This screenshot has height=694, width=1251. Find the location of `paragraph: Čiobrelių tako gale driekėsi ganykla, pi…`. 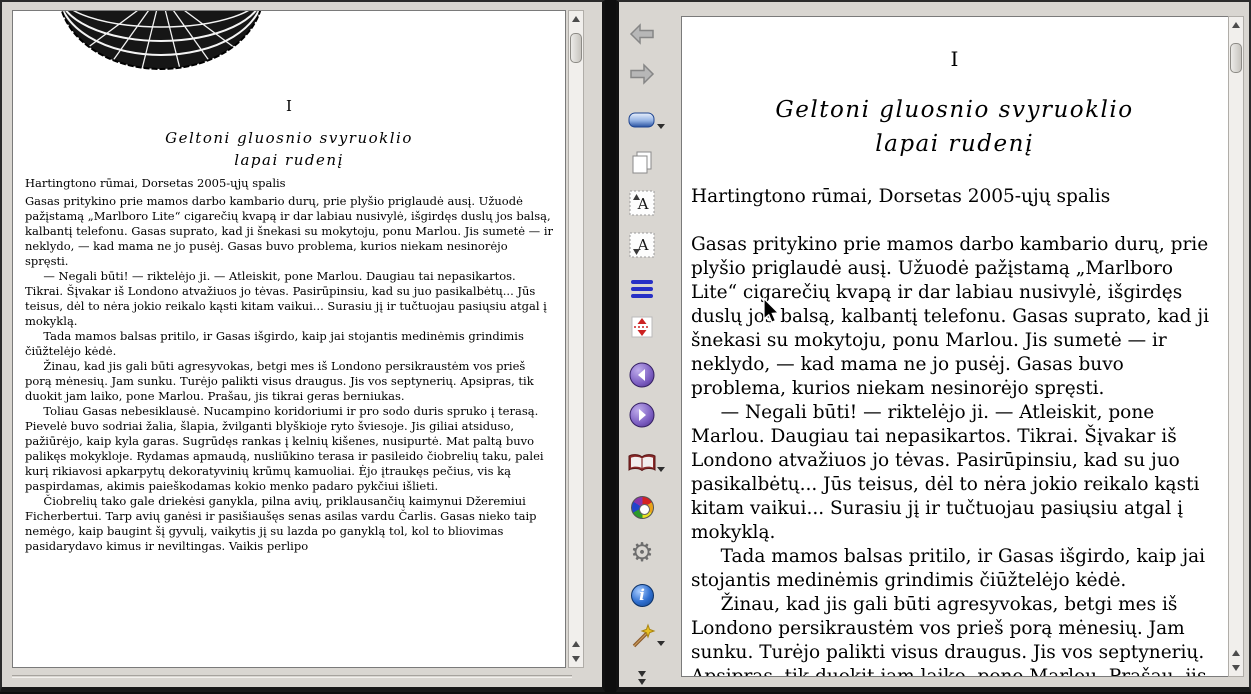

paragraph: Čiobrelių tako gale driekėsi ganykla, pi… is located at coordinates (281, 523).